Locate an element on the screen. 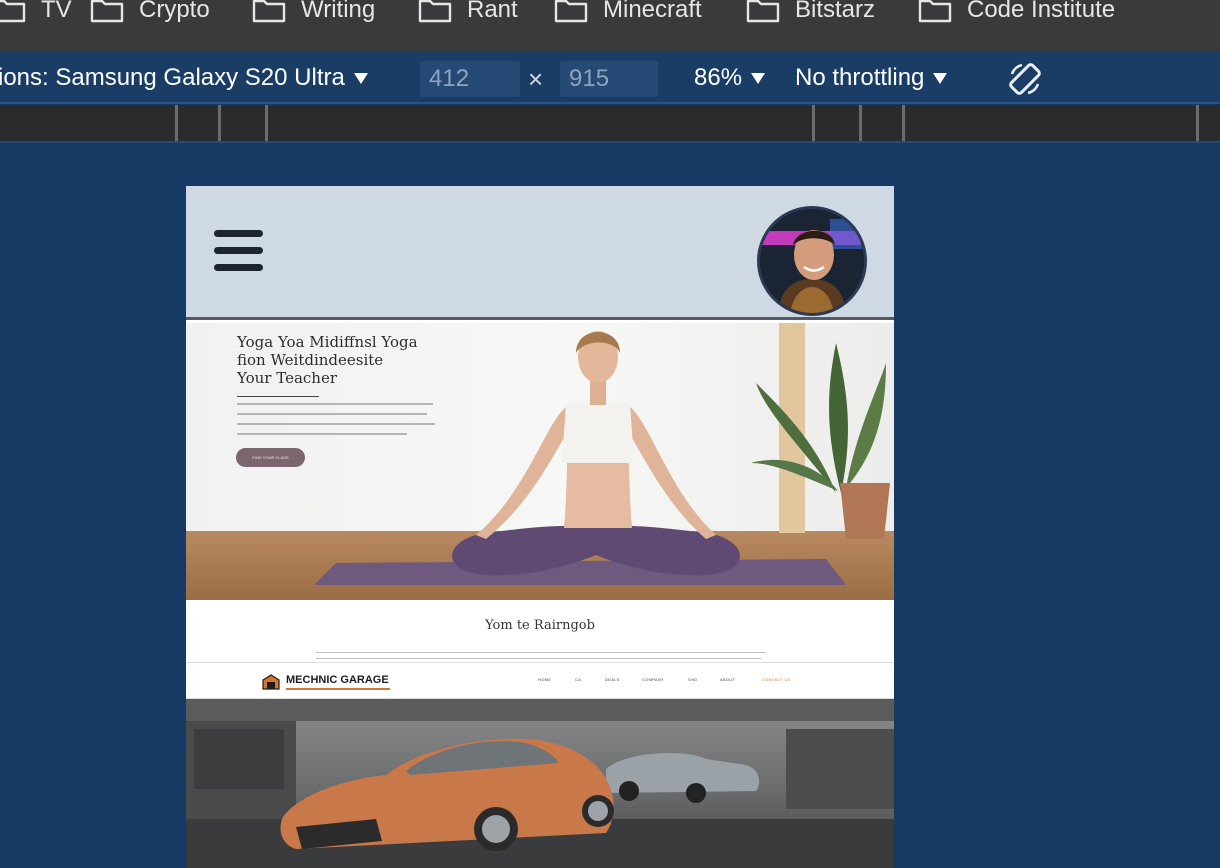 Image resolution: width=1220 pixels, height=868 pixels. zoom-label: 86% is located at coordinates (718, 77).